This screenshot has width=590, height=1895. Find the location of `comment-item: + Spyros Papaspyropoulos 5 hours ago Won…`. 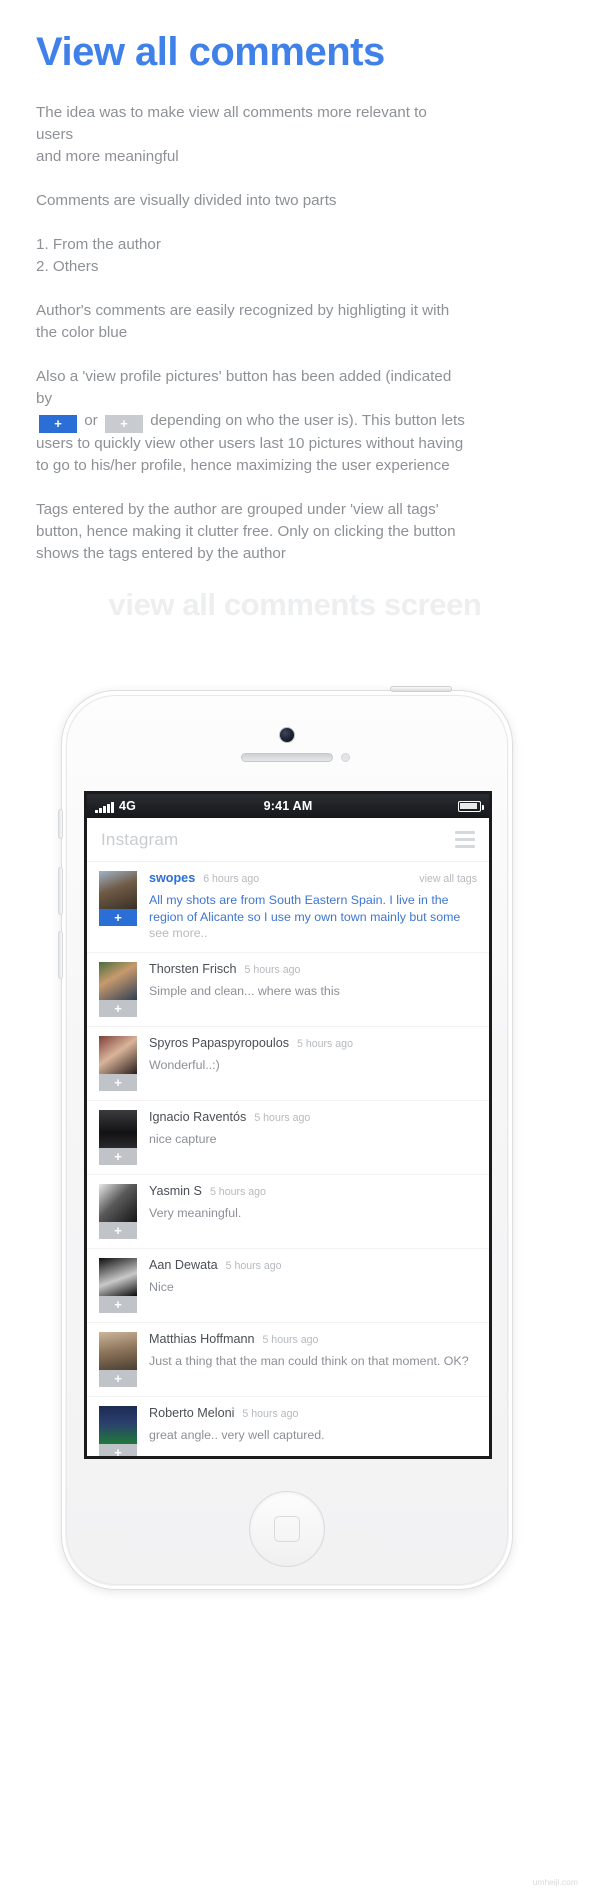

comment-item: + Spyros Papaspyropoulos 5 hours ago Won… is located at coordinates (288, 1064).